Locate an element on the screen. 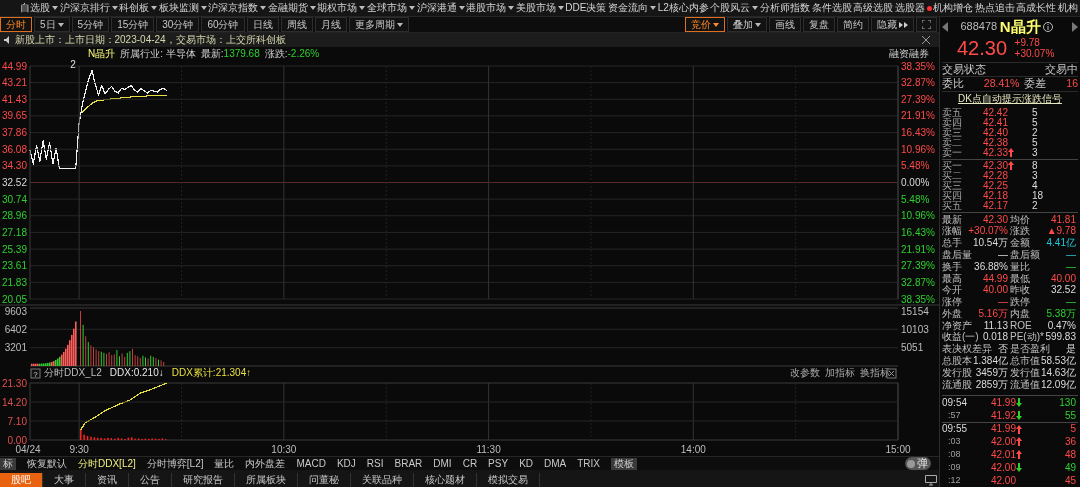 The image size is (1080, 487). field-label: 均价 is located at coordinates (1020, 219).